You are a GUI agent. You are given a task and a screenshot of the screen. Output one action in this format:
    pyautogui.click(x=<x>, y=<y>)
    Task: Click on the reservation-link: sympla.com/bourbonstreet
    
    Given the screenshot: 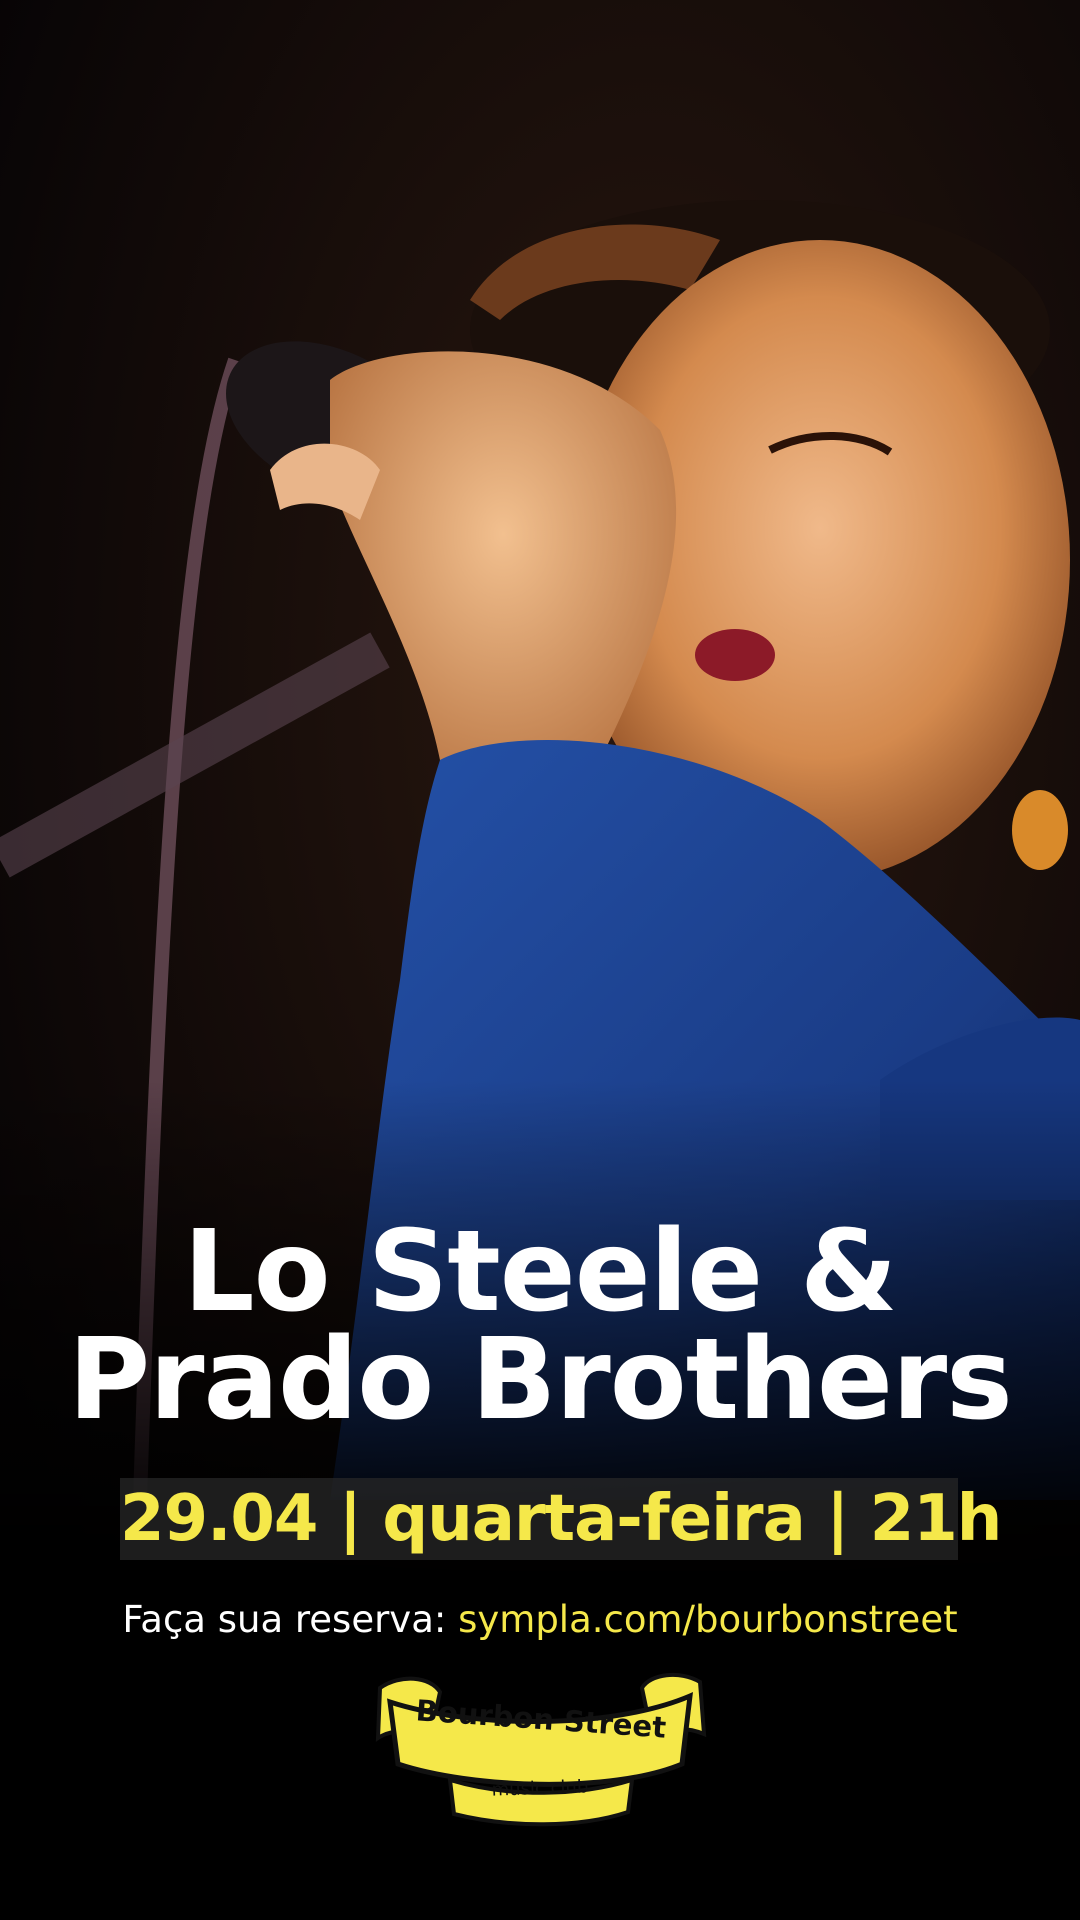 What is the action you would take?
    pyautogui.click(x=707, y=1619)
    